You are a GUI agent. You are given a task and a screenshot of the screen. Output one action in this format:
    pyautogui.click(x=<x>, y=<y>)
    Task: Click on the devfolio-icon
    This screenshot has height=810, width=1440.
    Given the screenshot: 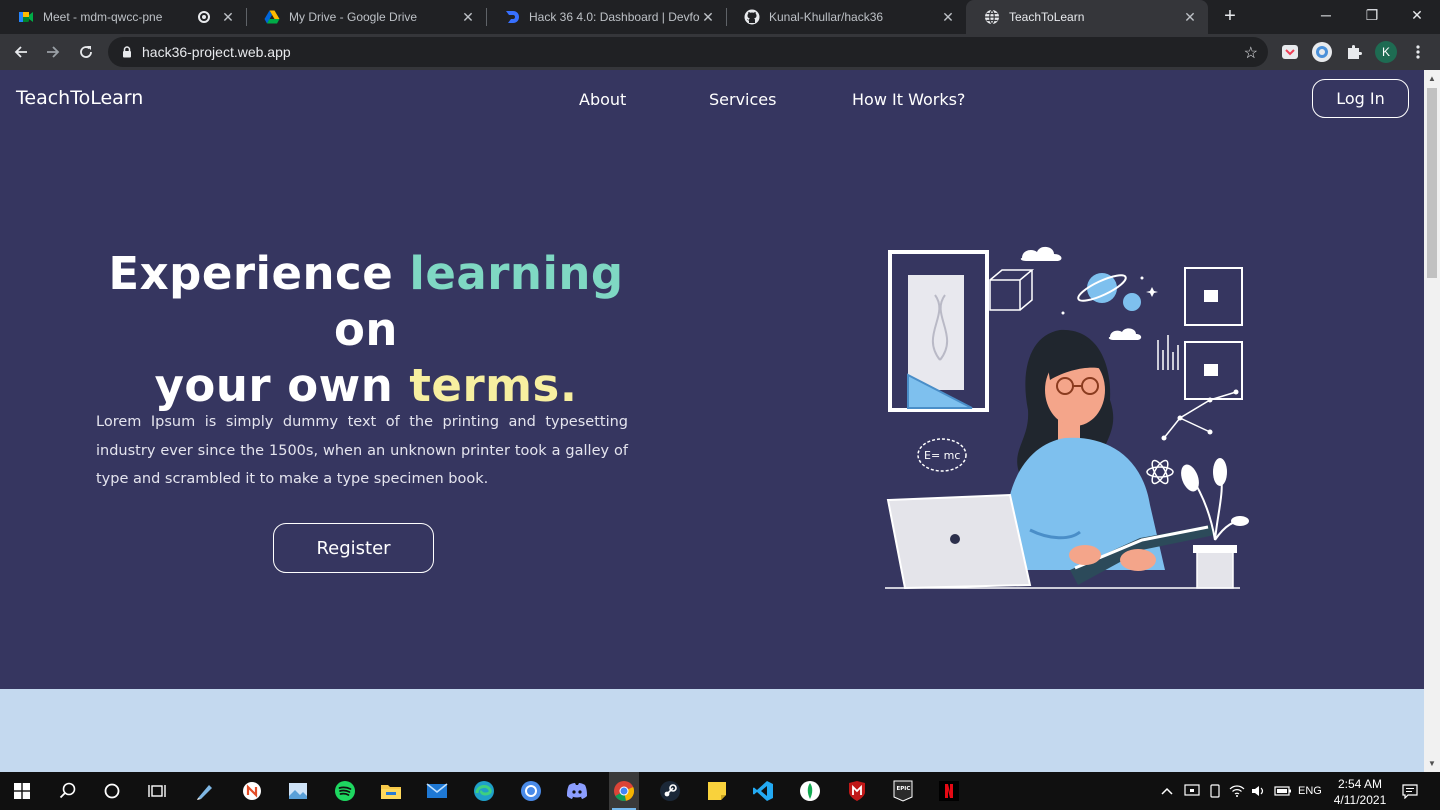 What is the action you would take?
    pyautogui.click(x=512, y=17)
    